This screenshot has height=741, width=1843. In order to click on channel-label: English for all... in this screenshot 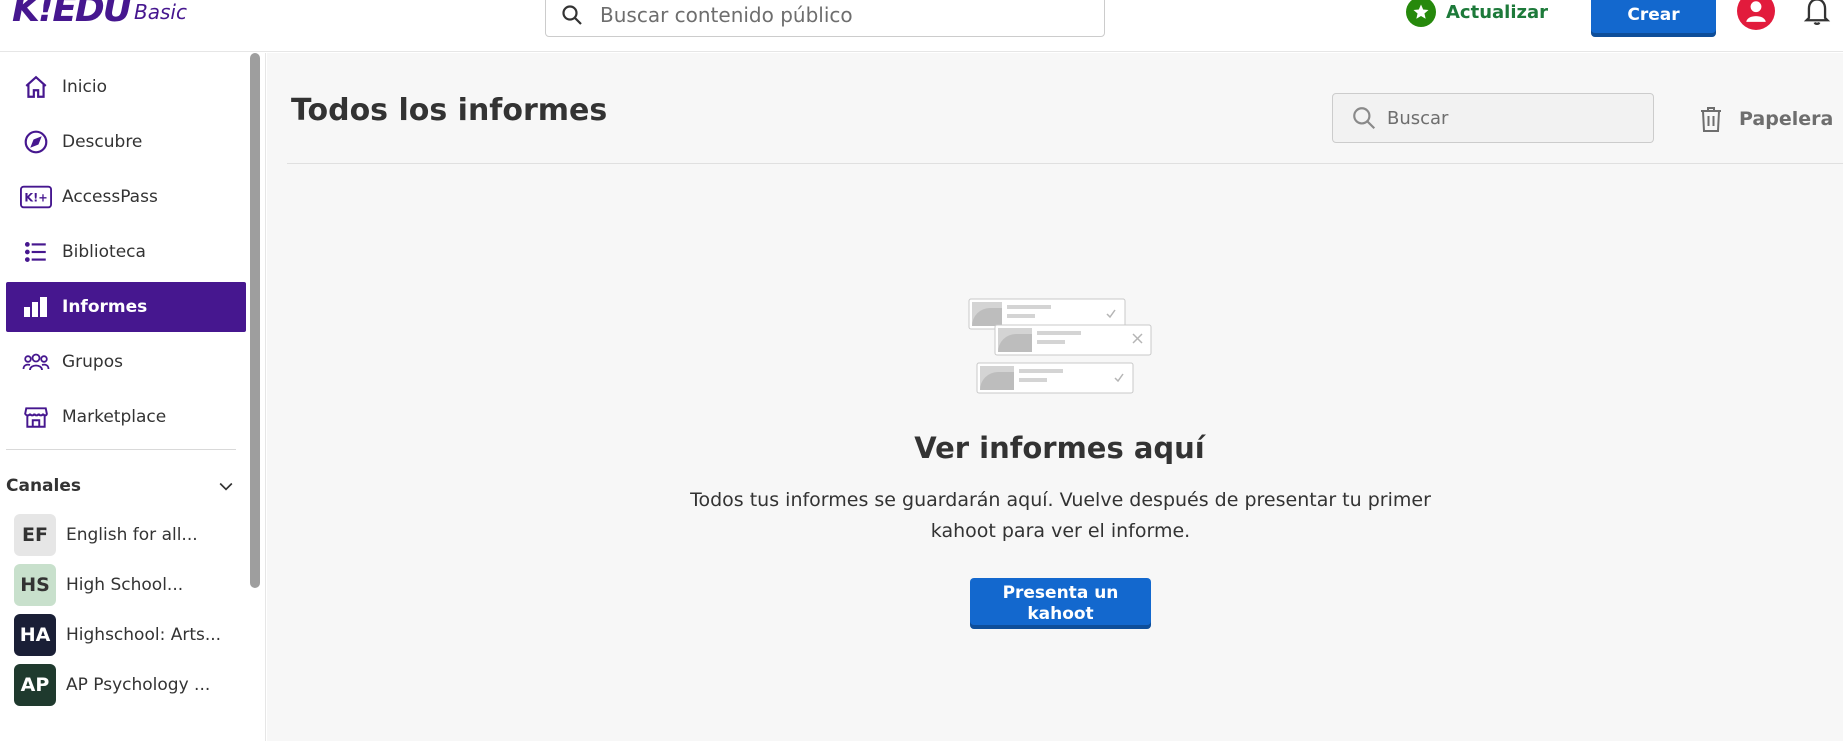, I will do `click(132, 535)`.